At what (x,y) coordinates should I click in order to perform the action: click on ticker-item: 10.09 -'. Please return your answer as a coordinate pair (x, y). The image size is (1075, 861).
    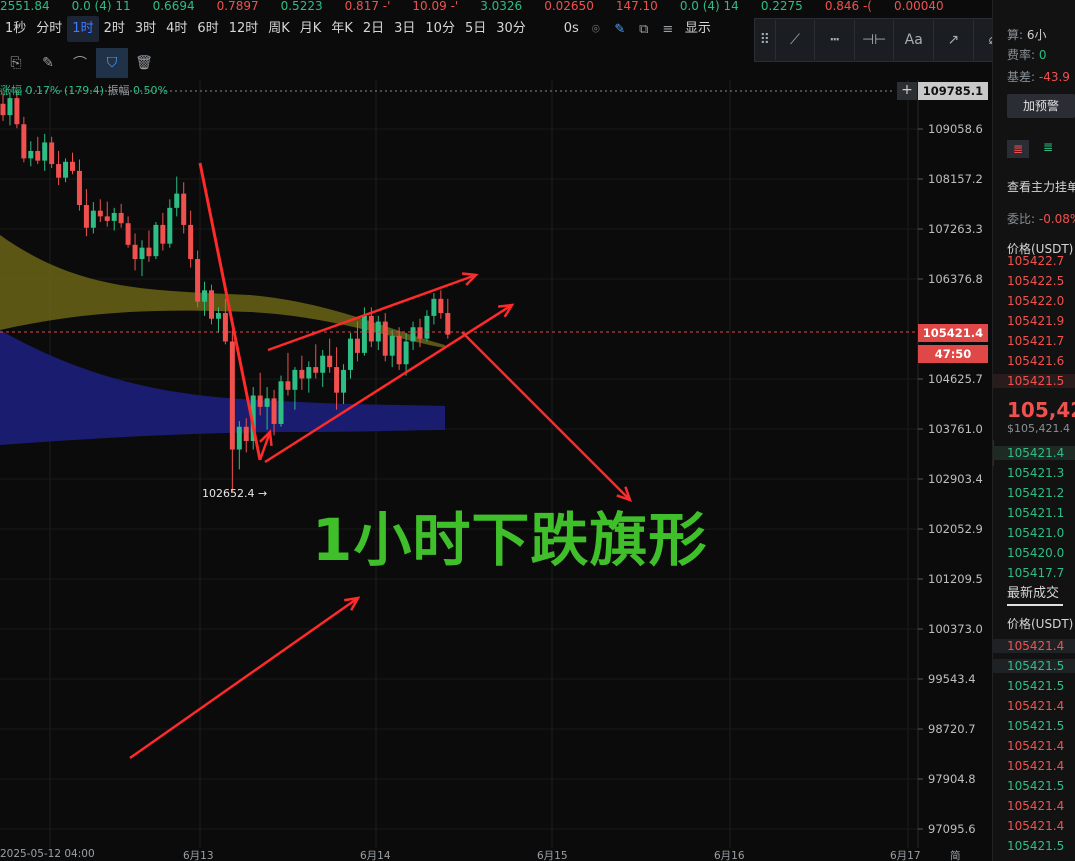
    Looking at the image, I should click on (435, 6).